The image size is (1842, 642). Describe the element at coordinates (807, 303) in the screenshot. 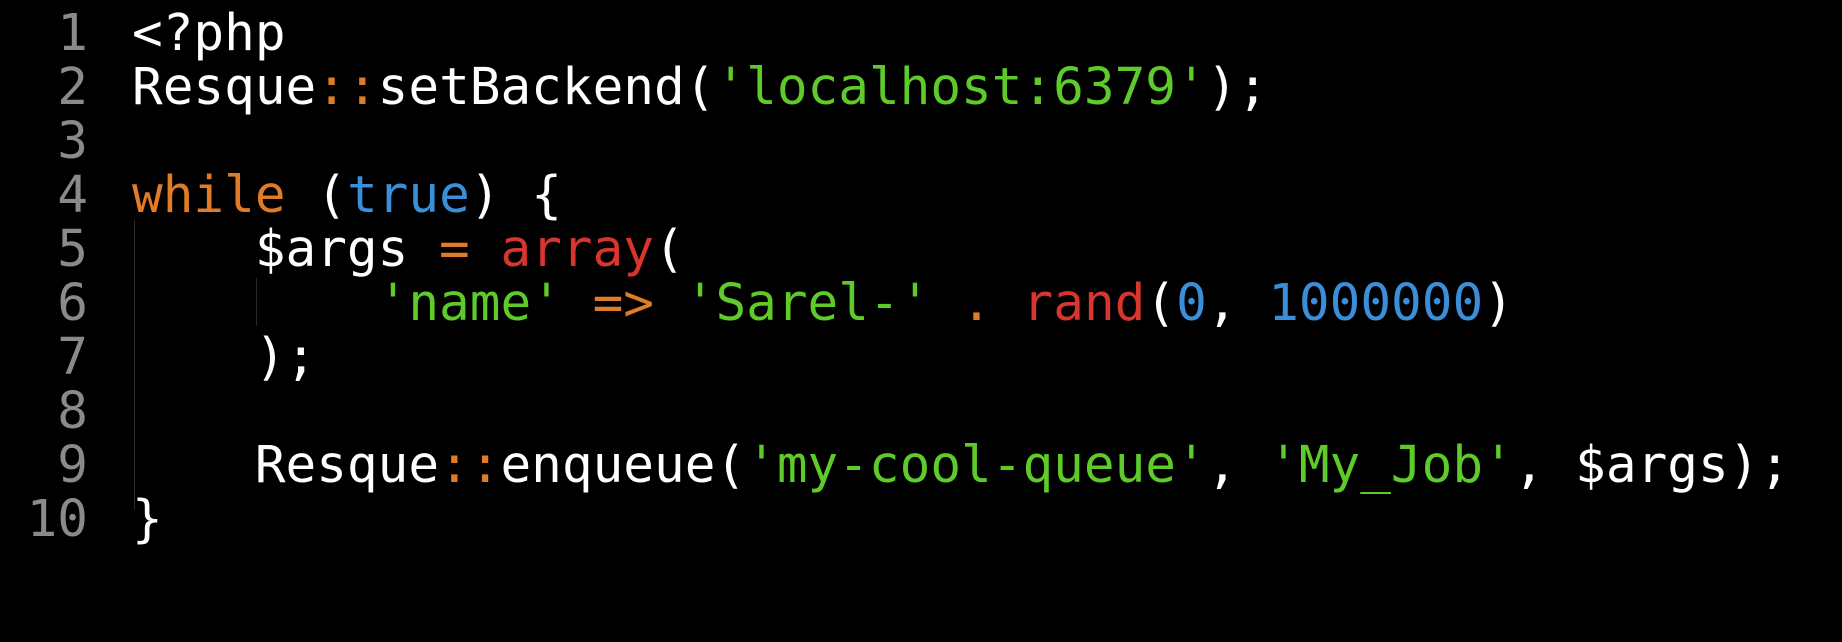

I see `code-token: 'Sarel-'` at that location.